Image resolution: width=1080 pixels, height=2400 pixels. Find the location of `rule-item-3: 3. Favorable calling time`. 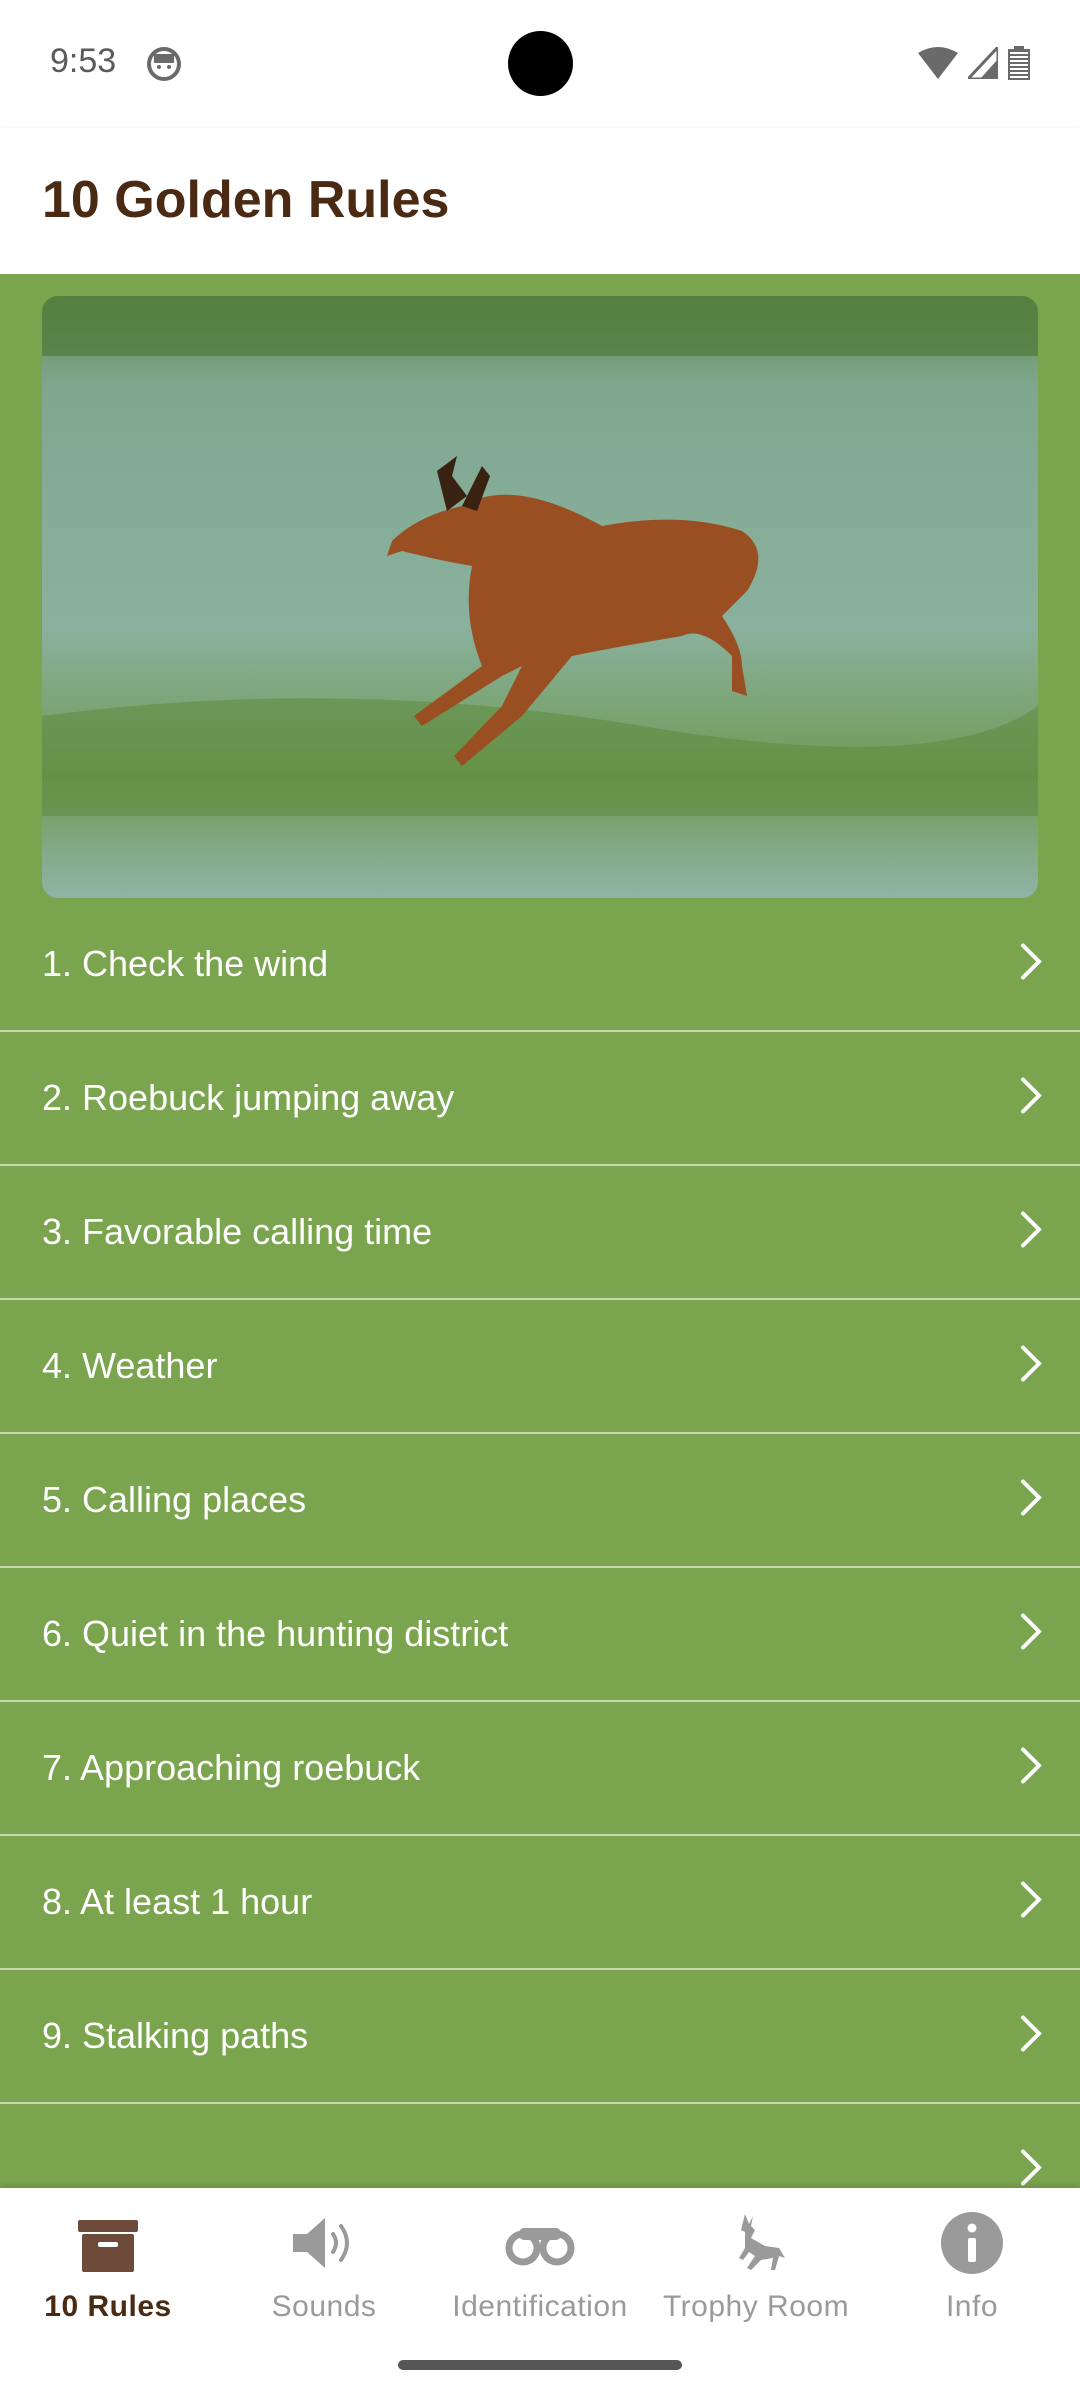

rule-item-3: 3. Favorable calling time is located at coordinates (540, 1233).